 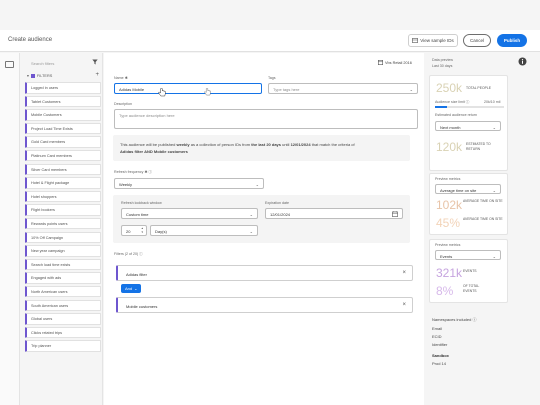 I want to click on expiration-date-value: 12/01/2024, so click(x=280, y=214).